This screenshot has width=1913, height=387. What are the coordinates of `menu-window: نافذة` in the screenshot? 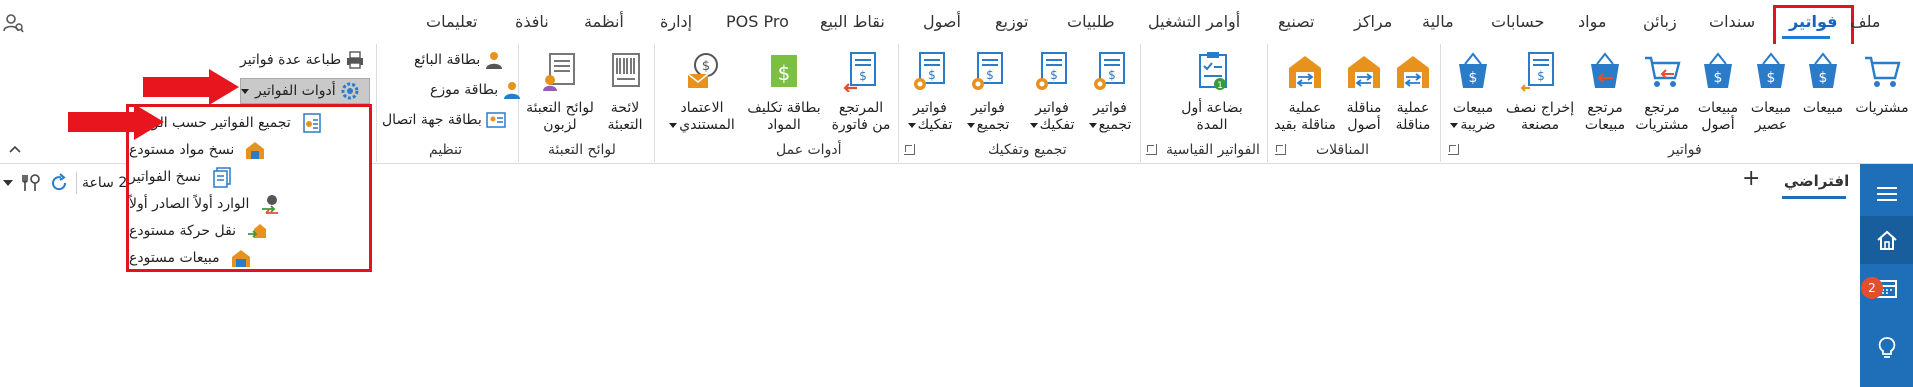 It's located at (532, 21).